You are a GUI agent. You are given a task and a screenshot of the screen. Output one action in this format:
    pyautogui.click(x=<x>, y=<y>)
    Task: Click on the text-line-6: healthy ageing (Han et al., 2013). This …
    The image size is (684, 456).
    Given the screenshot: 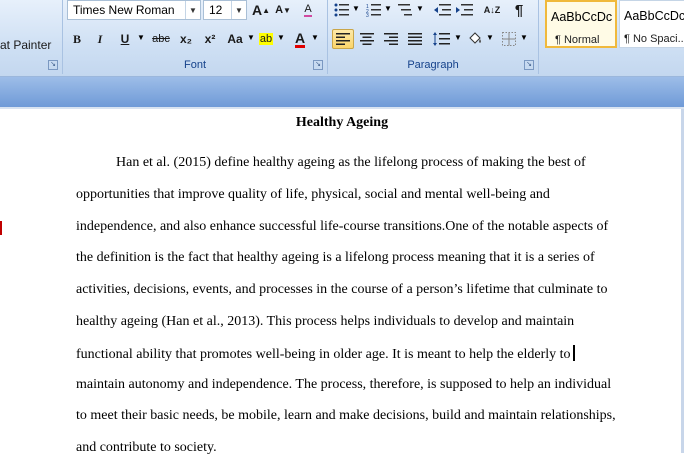 What is the action you would take?
    pyautogui.click(x=325, y=321)
    